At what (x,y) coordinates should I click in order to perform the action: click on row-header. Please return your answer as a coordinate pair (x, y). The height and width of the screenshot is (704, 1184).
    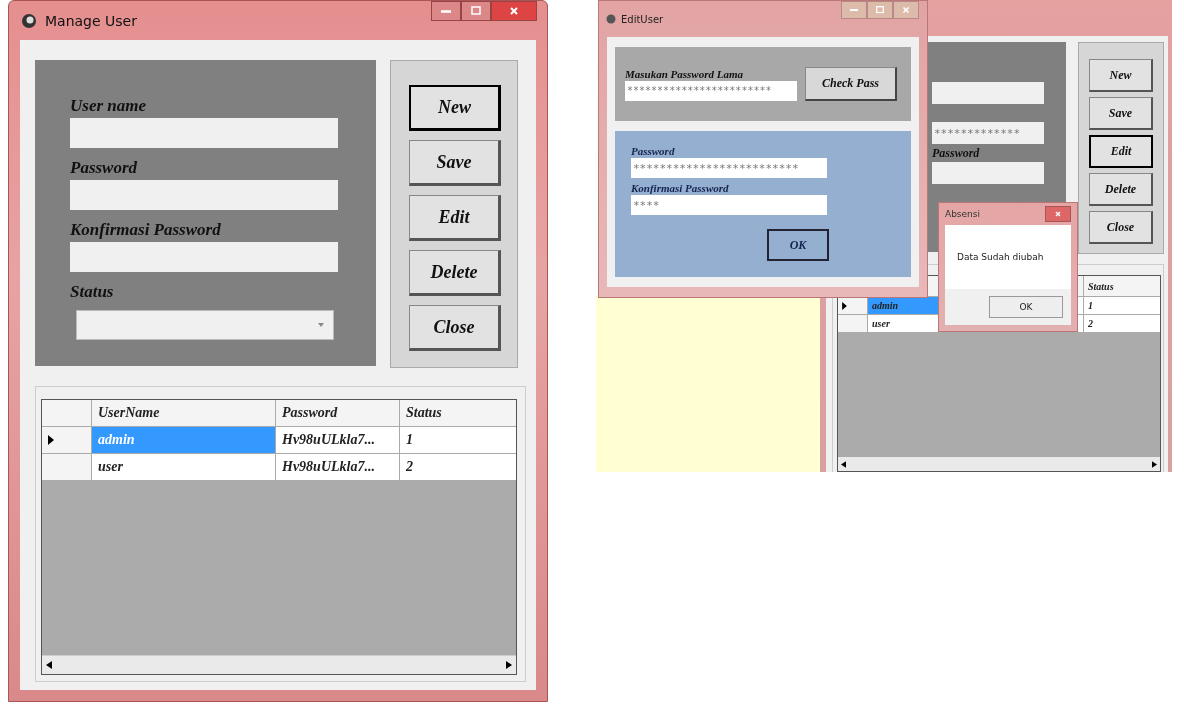
    Looking at the image, I should click on (67, 440).